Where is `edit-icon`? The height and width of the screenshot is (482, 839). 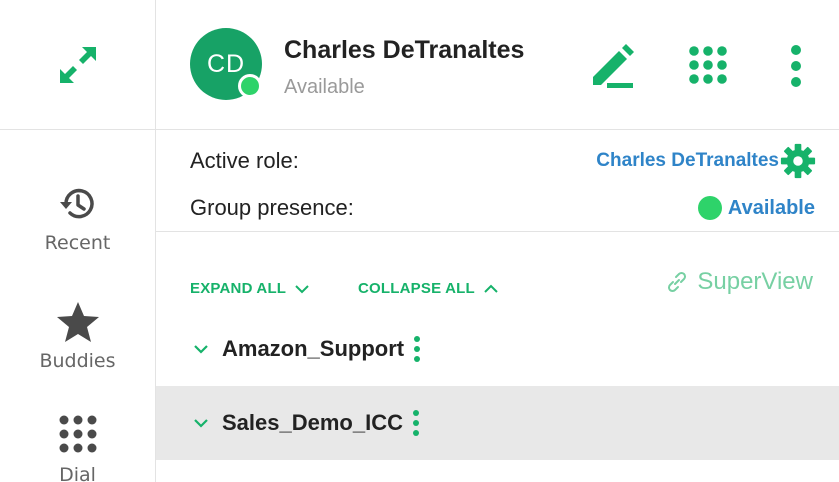 edit-icon is located at coordinates (613, 66).